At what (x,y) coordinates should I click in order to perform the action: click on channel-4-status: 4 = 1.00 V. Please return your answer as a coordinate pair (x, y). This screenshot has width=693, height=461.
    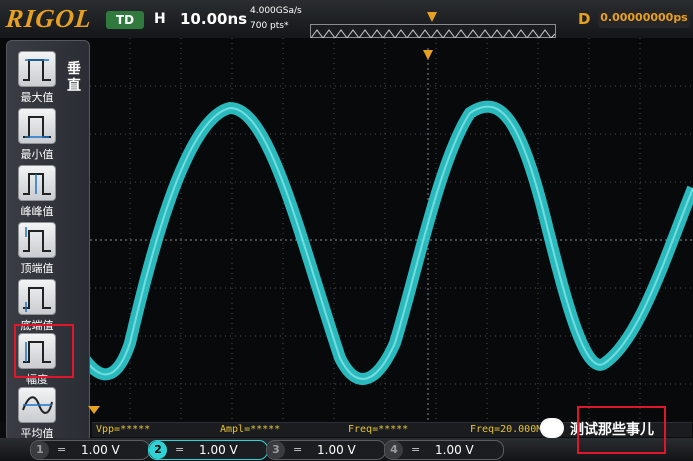
    Looking at the image, I should click on (444, 450).